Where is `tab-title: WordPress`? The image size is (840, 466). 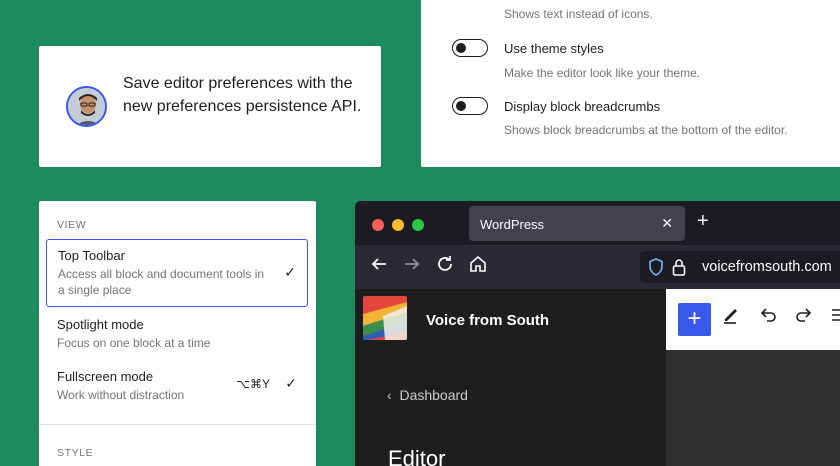 tab-title: WordPress is located at coordinates (512, 224).